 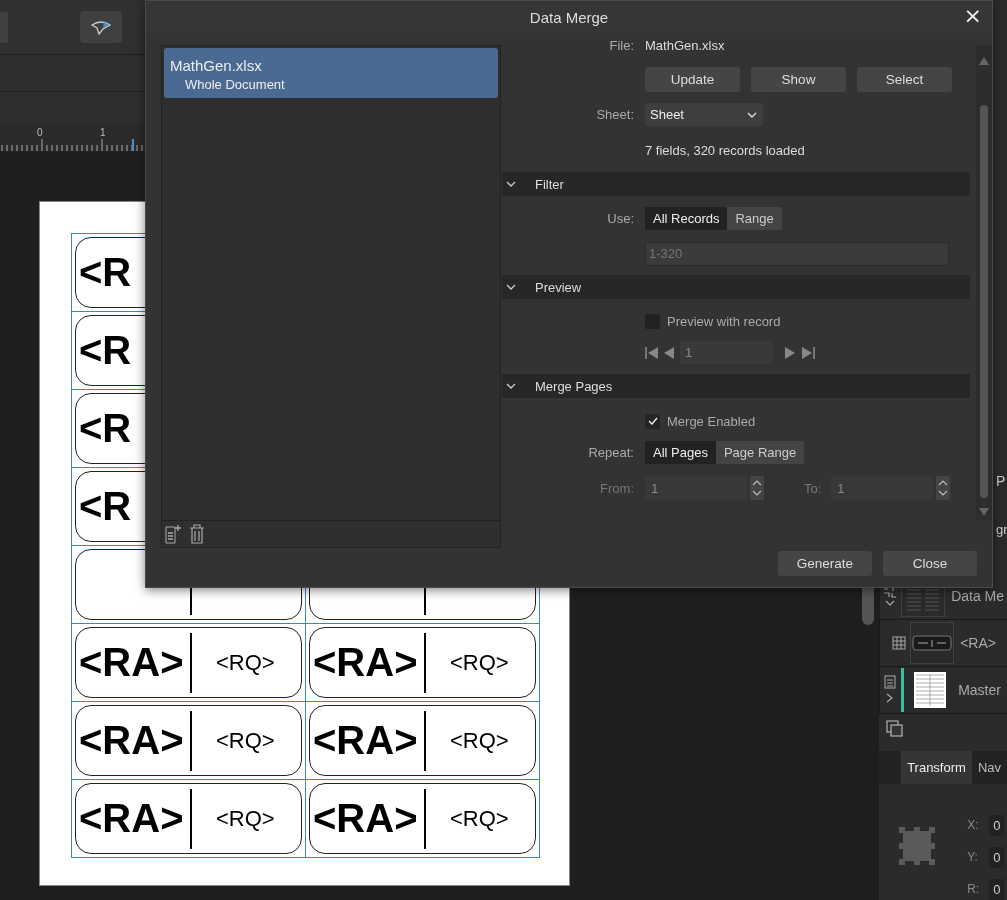 I want to click on field-label: From:, so click(x=616, y=488).